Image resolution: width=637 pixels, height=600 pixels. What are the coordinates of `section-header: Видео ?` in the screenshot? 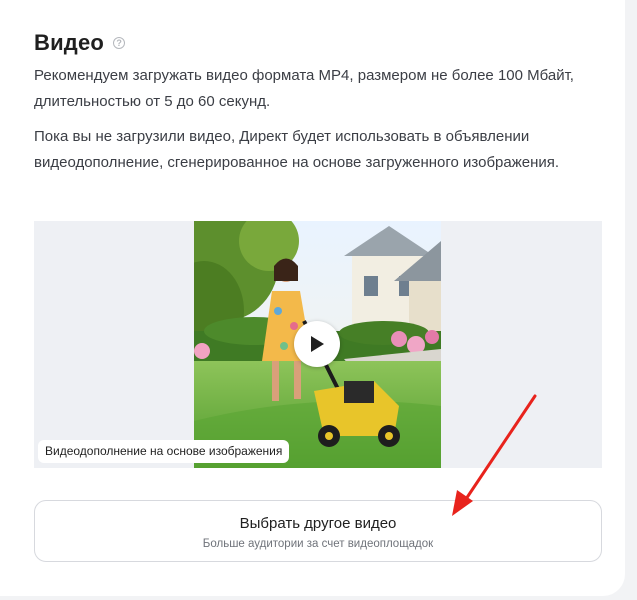 It's located at (80, 43).